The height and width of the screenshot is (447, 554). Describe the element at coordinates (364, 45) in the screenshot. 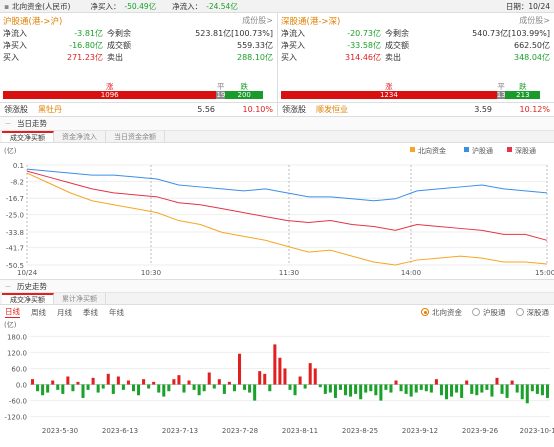

I see `stat-value: -33.58亿` at that location.